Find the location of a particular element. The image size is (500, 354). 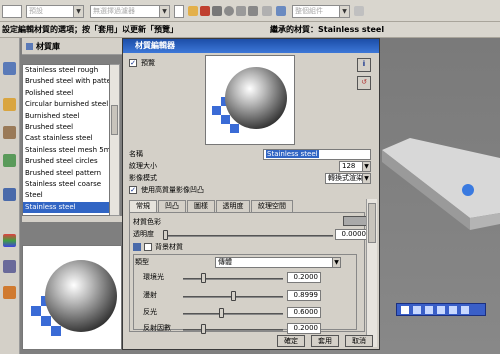

toolbar-combo-small is located at coordinates (179, 11).